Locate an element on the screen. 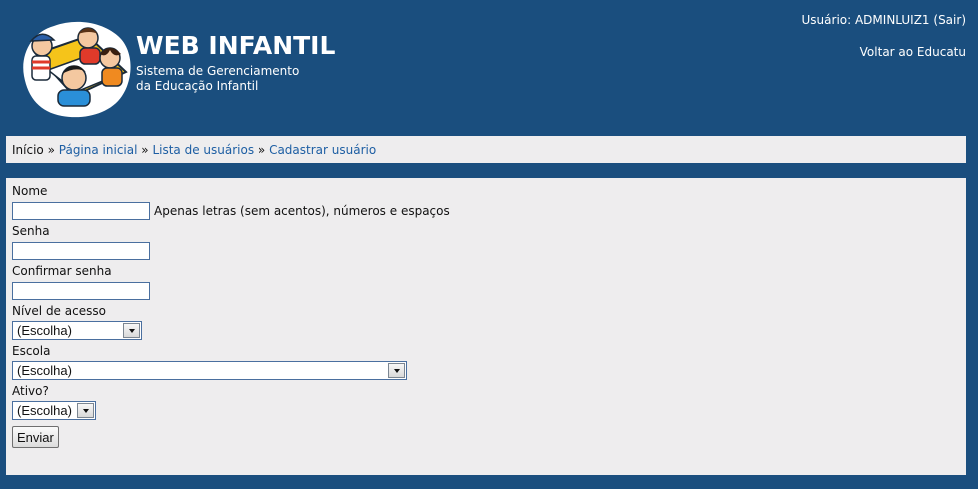  nome-input is located at coordinates (81, 210).